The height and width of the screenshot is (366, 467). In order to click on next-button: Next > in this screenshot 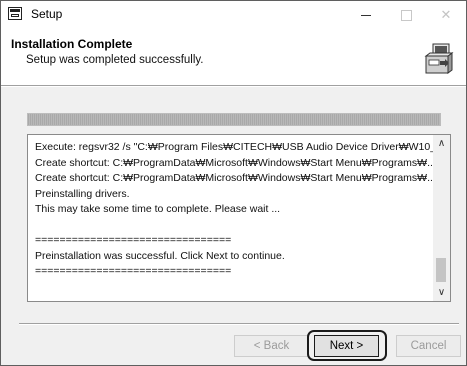, I will do `click(346, 346)`.